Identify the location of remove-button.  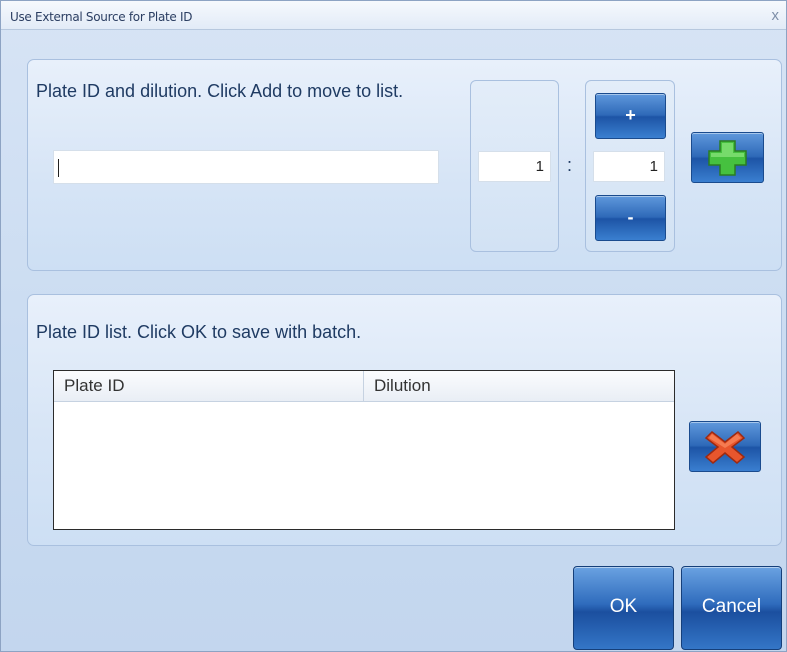
(725, 446).